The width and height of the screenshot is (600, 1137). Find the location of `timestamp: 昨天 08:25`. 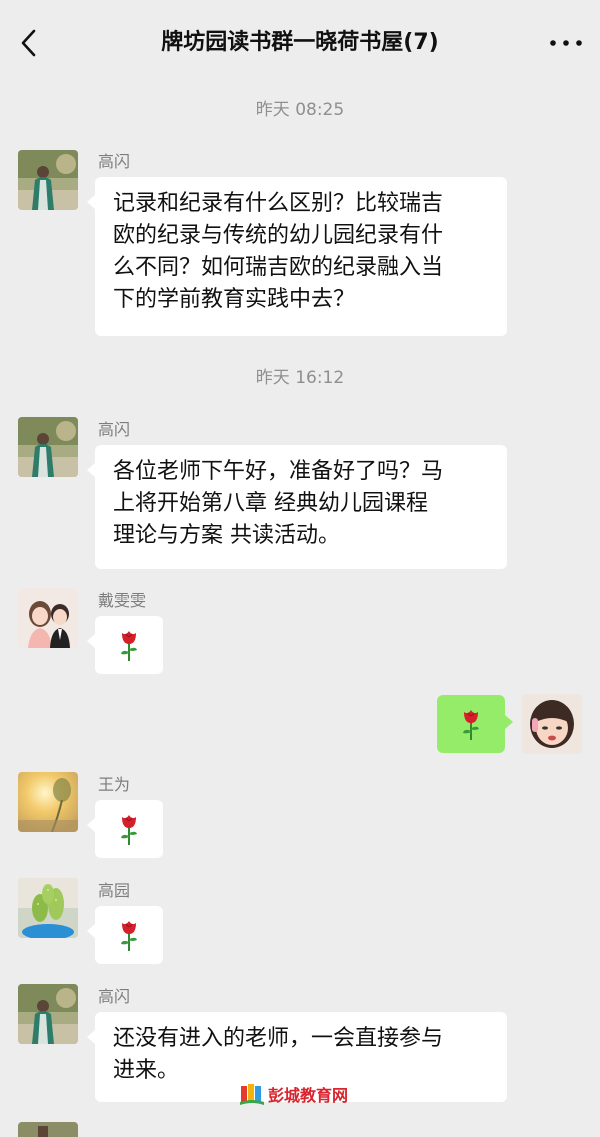

timestamp: 昨天 08:25 is located at coordinates (300, 110).